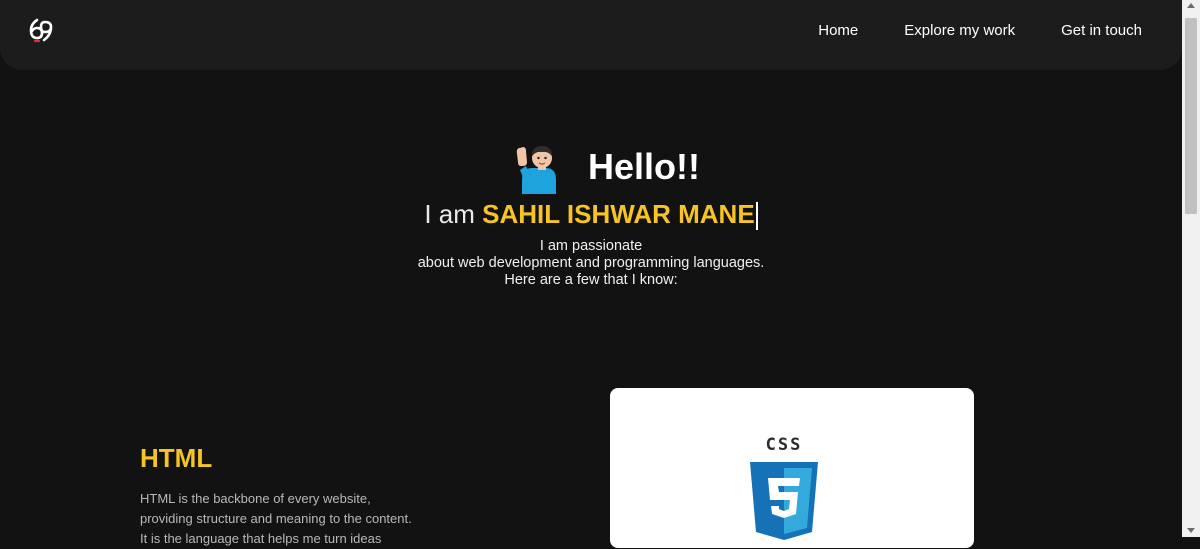 The image size is (1200, 549). I want to click on full-name: SAHIL ISHWAR MANE, so click(618, 214).